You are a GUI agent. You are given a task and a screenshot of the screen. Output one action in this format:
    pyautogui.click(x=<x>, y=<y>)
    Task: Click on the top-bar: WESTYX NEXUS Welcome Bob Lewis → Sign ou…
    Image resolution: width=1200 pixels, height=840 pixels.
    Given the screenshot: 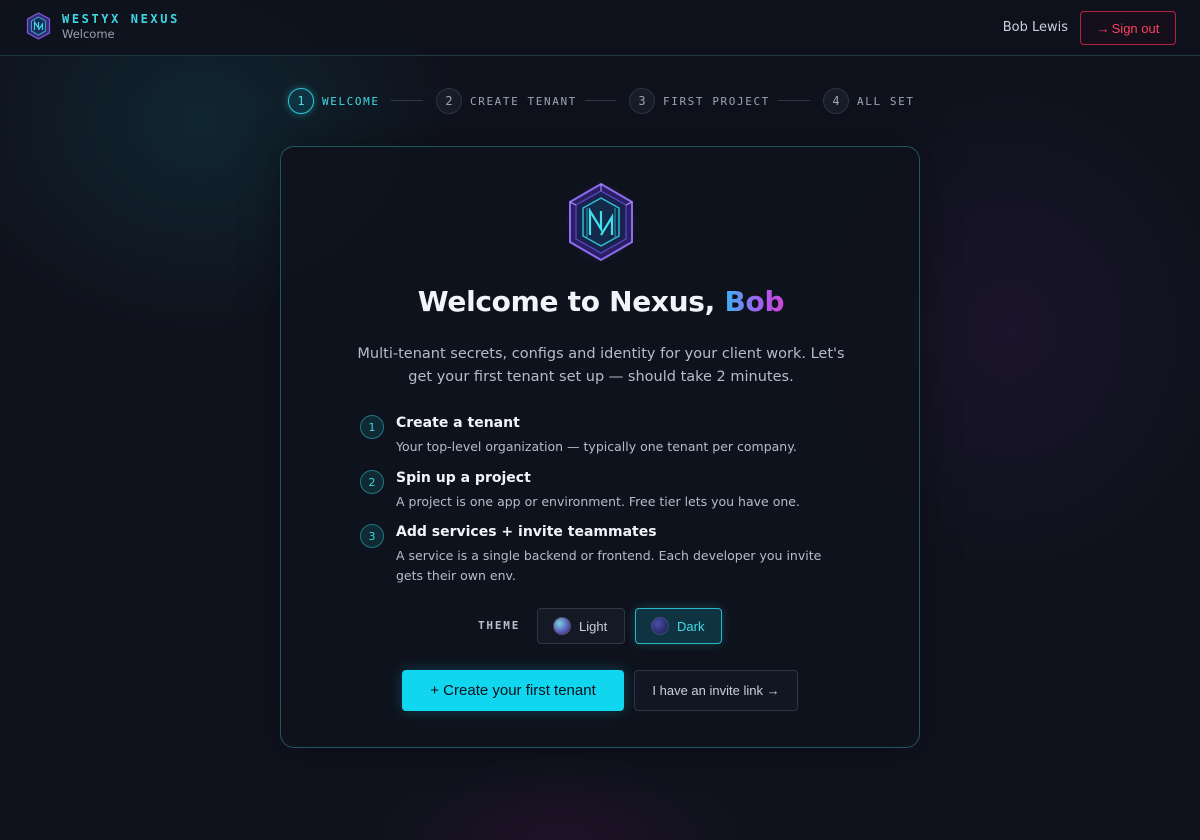 What is the action you would take?
    pyautogui.click(x=600, y=28)
    